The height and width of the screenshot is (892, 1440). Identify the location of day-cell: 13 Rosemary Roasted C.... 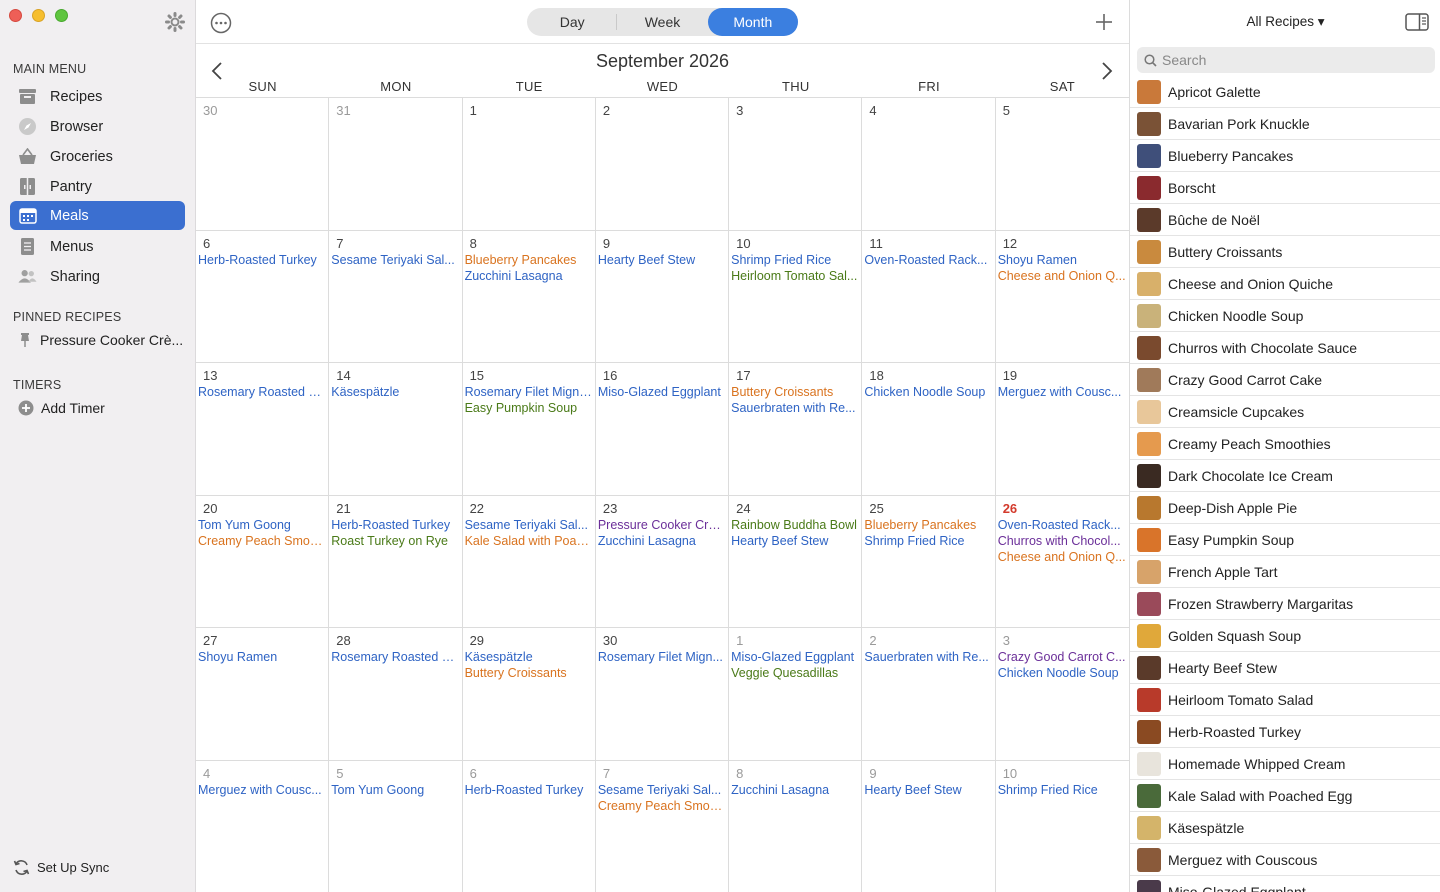
(263, 429).